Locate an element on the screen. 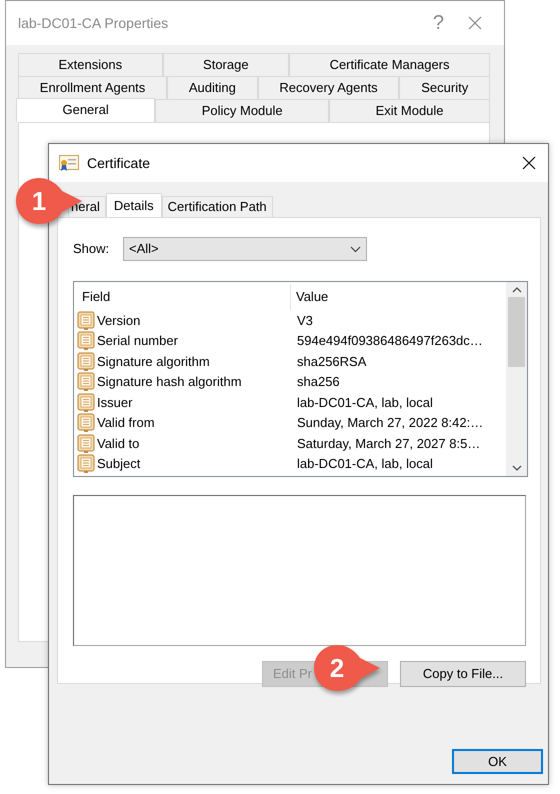 Image resolution: width=560 pixels, height=794 pixels. scroll-down-icon is located at coordinates (517, 468).